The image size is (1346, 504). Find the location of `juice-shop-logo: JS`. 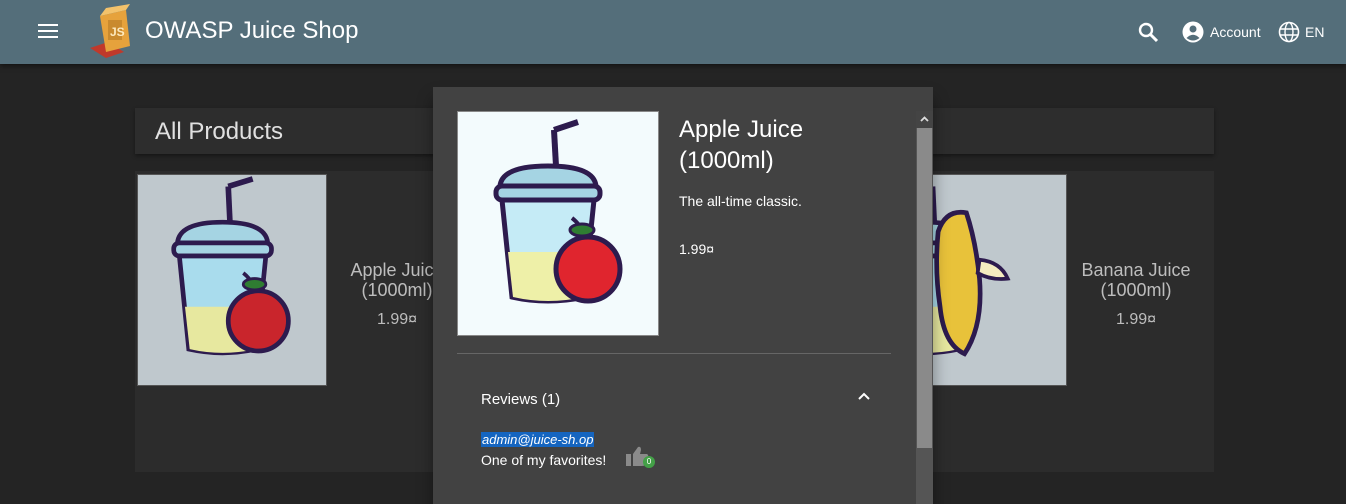

juice-shop-logo: JS is located at coordinates (112, 32).